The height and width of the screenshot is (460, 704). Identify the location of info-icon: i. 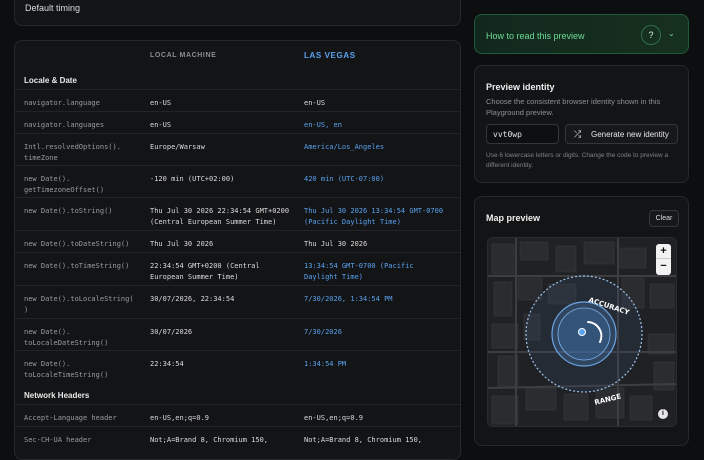
(663, 414).